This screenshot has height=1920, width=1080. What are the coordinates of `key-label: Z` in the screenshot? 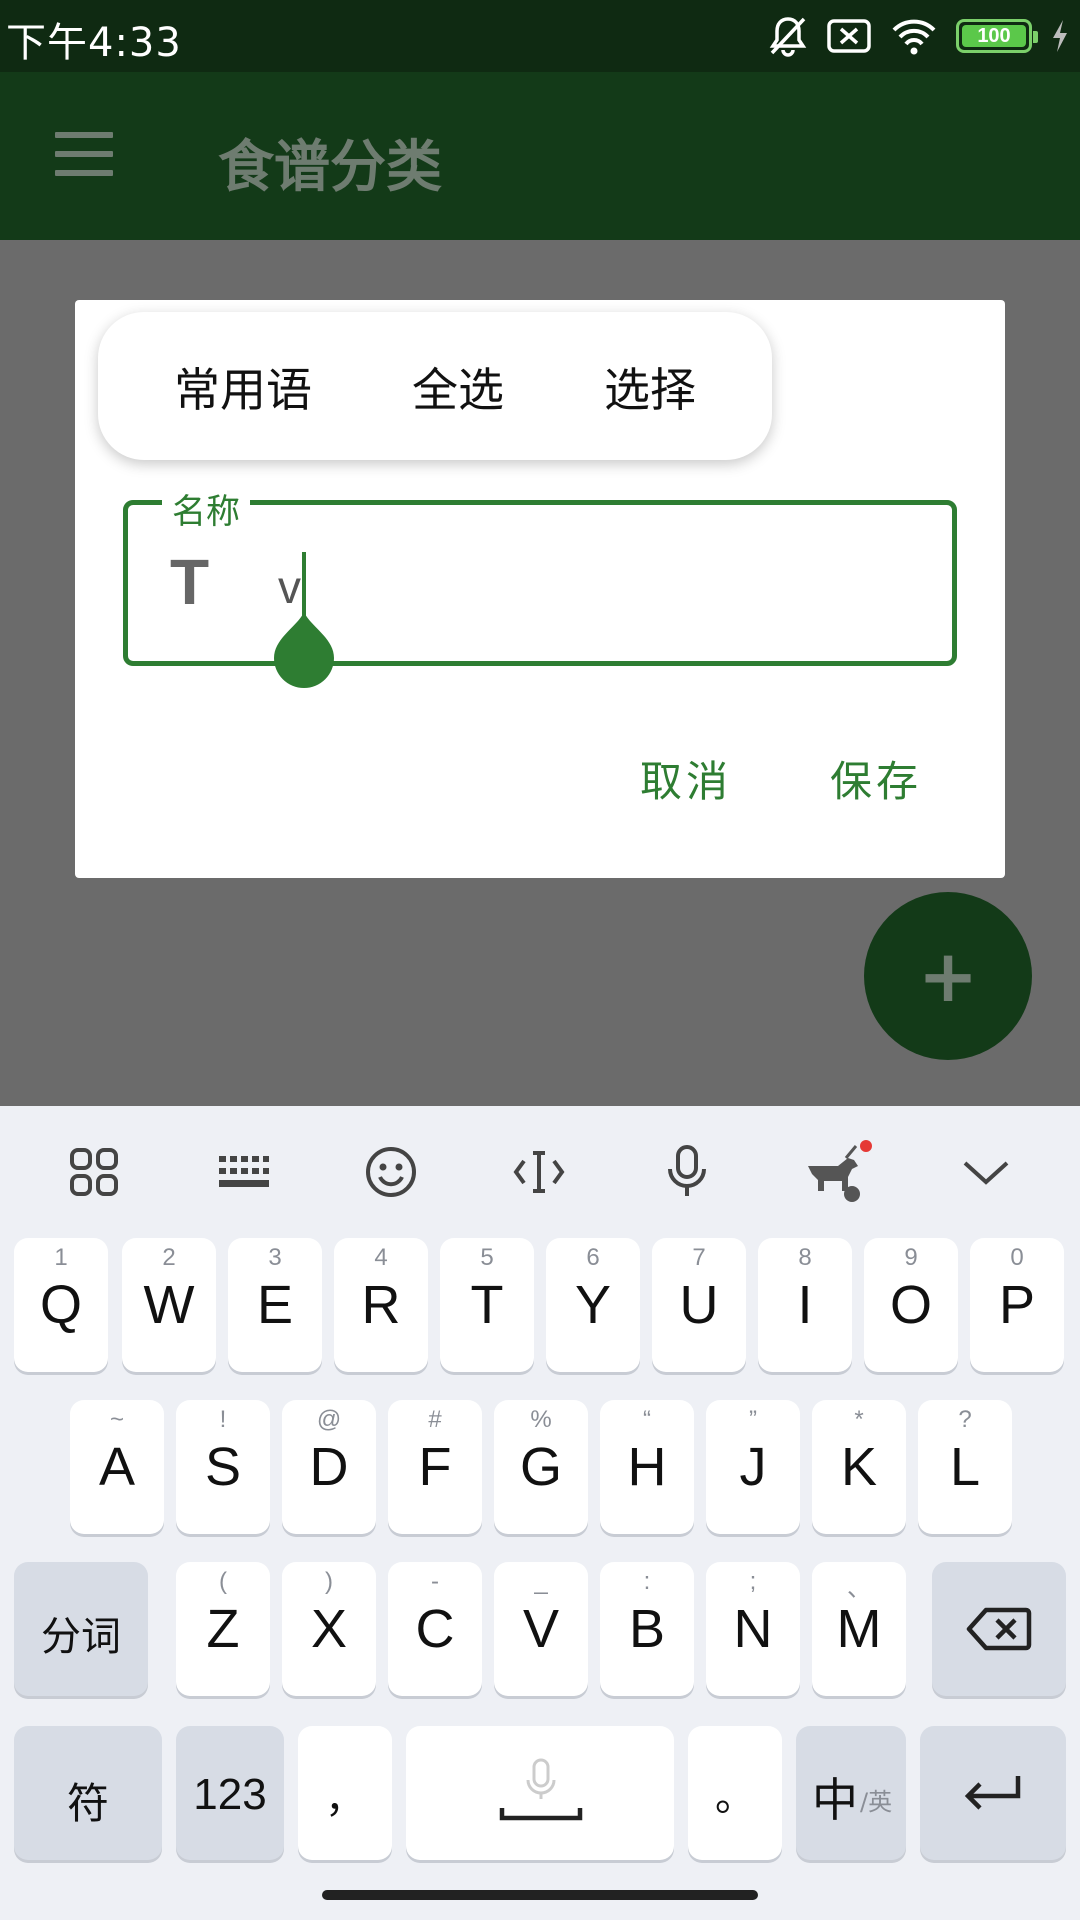 It's located at (223, 1629).